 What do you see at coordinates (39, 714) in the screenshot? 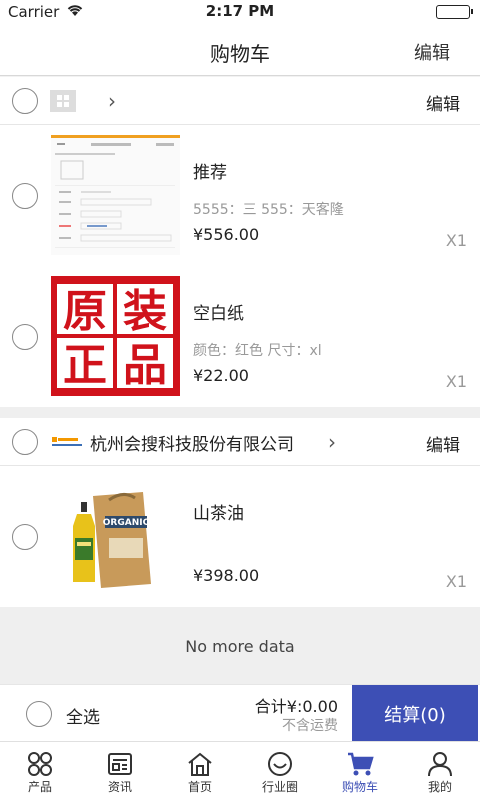
I see `select-all-radio` at bounding box center [39, 714].